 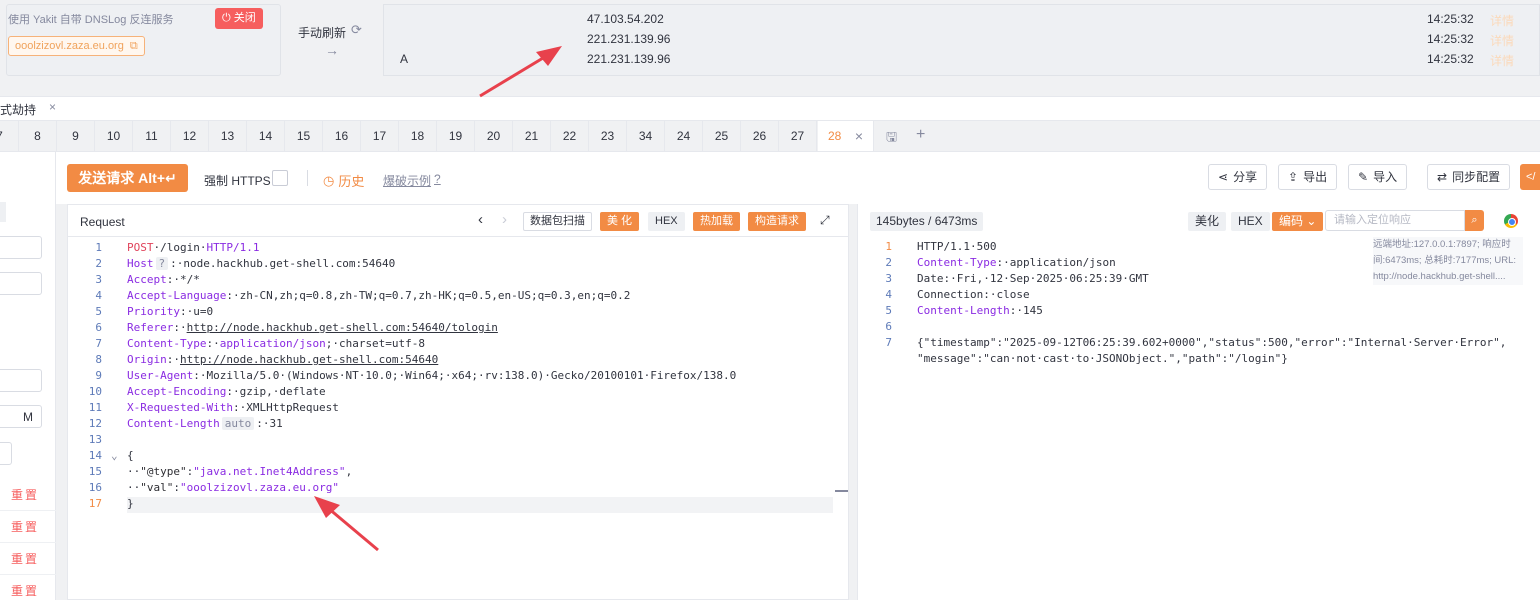 I want to click on request-tab: 24, so click(x=684, y=136).